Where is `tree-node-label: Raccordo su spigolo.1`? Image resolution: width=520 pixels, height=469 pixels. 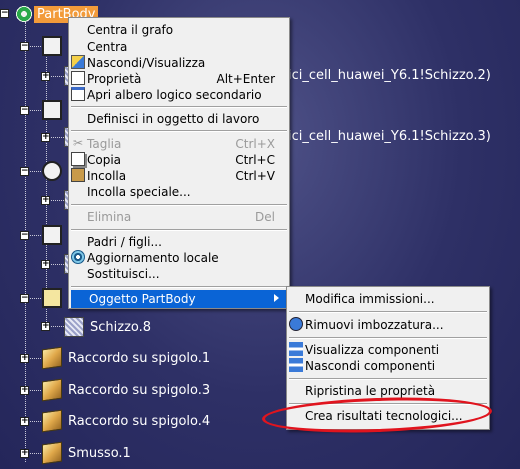 tree-node-label: Raccordo su spigolo.1 is located at coordinates (139, 358).